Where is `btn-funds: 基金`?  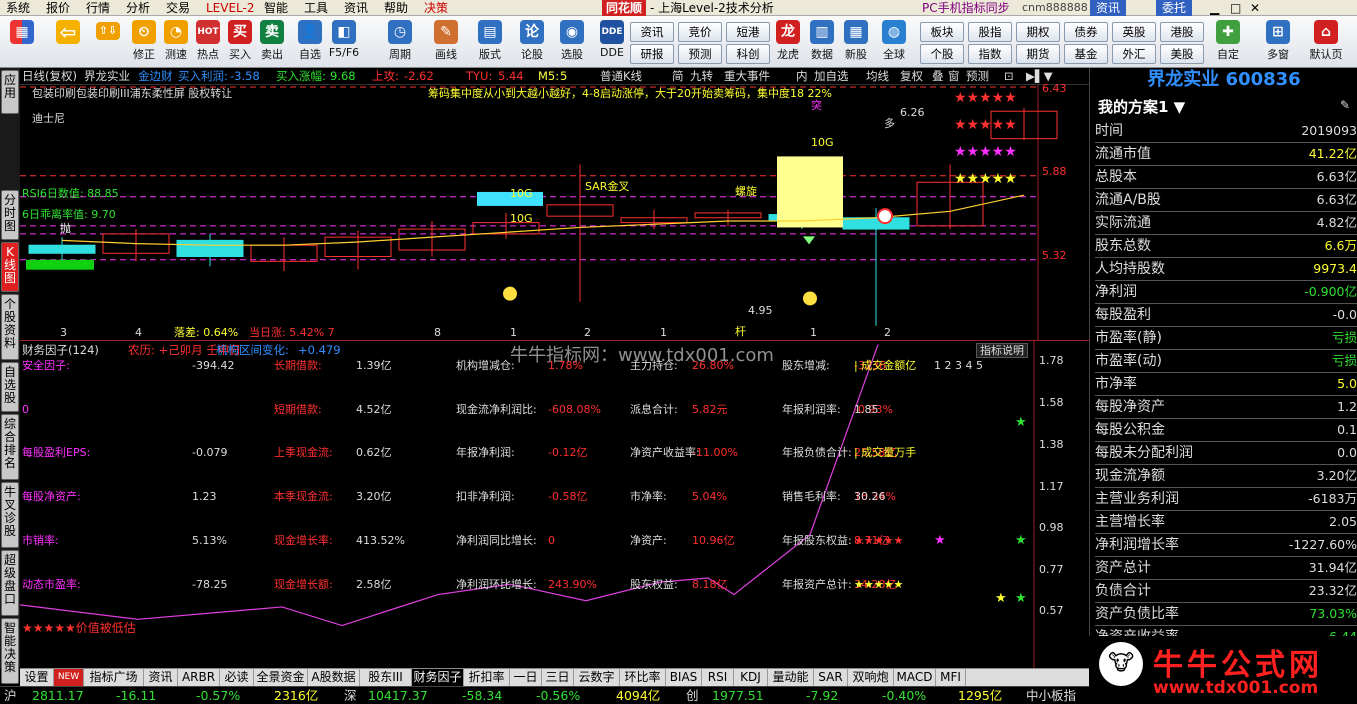 btn-funds: 基金 is located at coordinates (1086, 54).